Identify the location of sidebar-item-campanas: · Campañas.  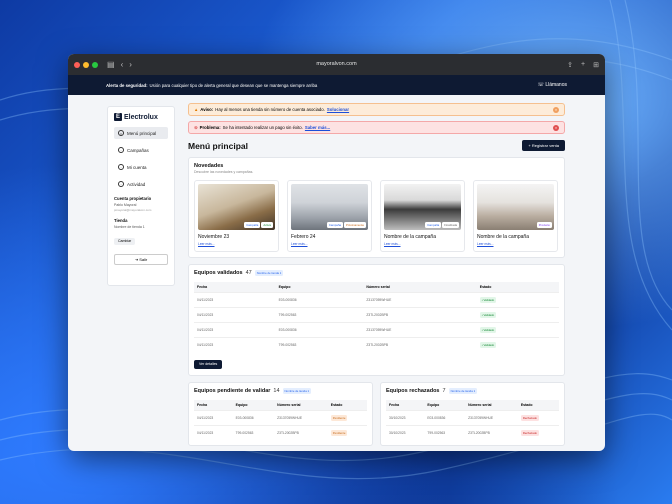
(141, 150).